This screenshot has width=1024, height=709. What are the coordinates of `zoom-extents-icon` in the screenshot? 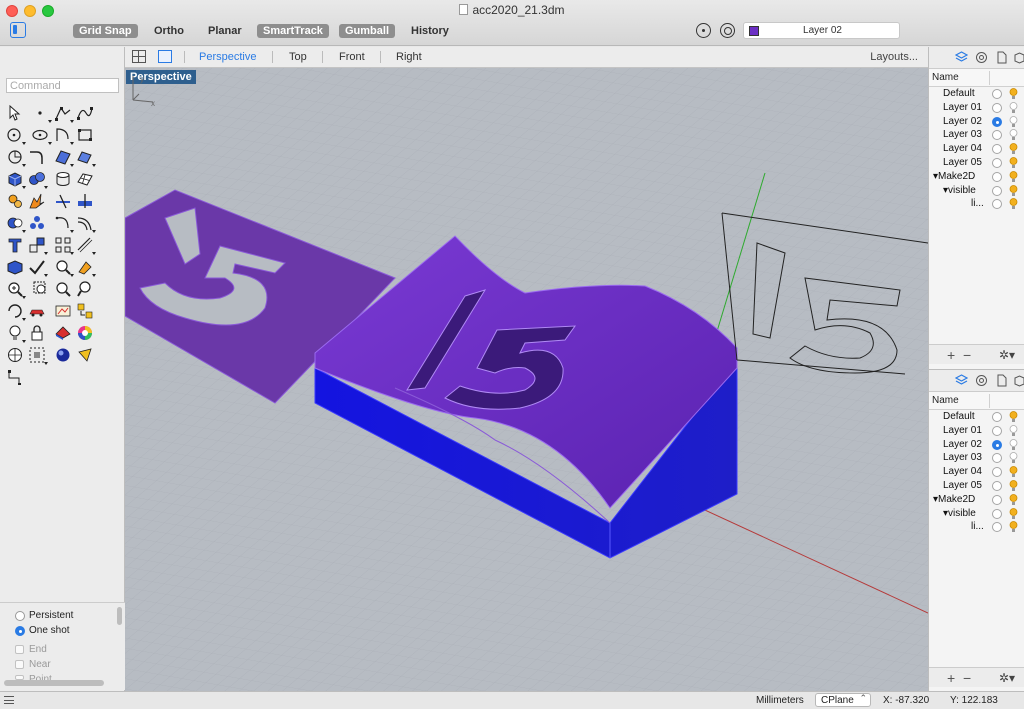 It's located at (41, 289).